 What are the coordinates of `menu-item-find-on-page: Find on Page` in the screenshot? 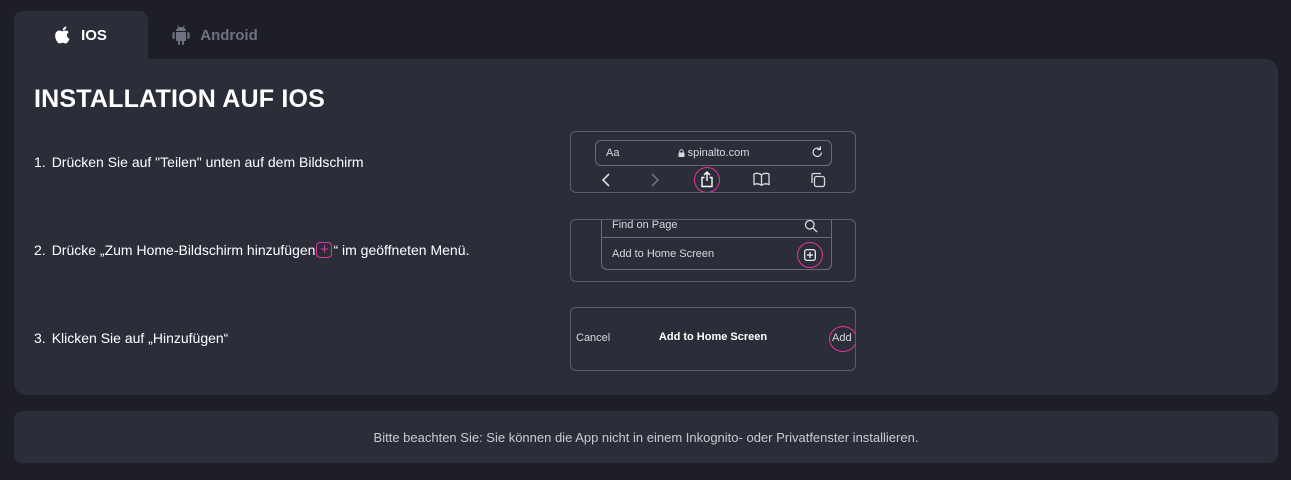 It's located at (645, 225).